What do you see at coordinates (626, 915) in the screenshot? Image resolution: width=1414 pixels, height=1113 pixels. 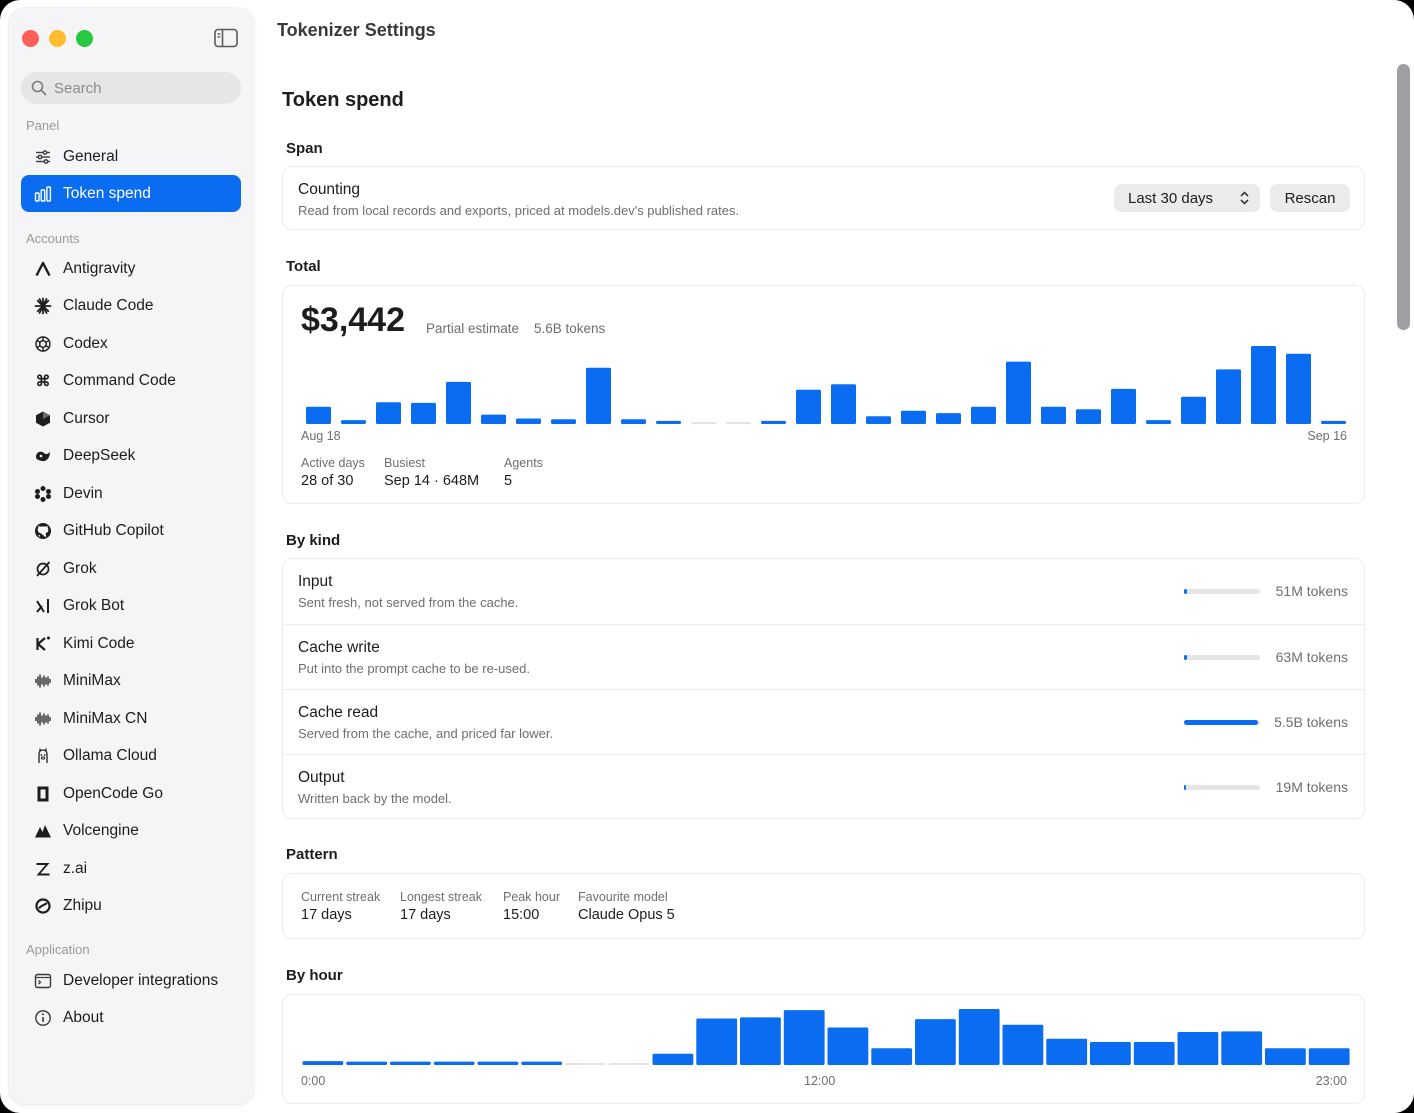 I see `favourite-model-value: Claude Opus 5` at bounding box center [626, 915].